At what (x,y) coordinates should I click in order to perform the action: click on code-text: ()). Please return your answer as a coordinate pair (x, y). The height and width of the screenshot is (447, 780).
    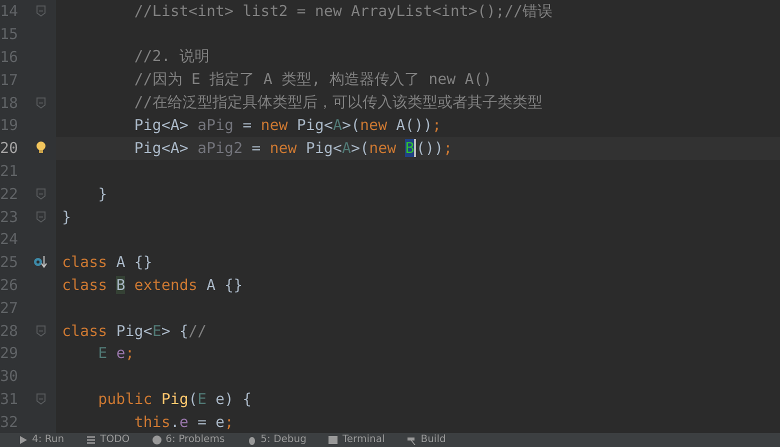
    Looking at the image, I should click on (430, 148).